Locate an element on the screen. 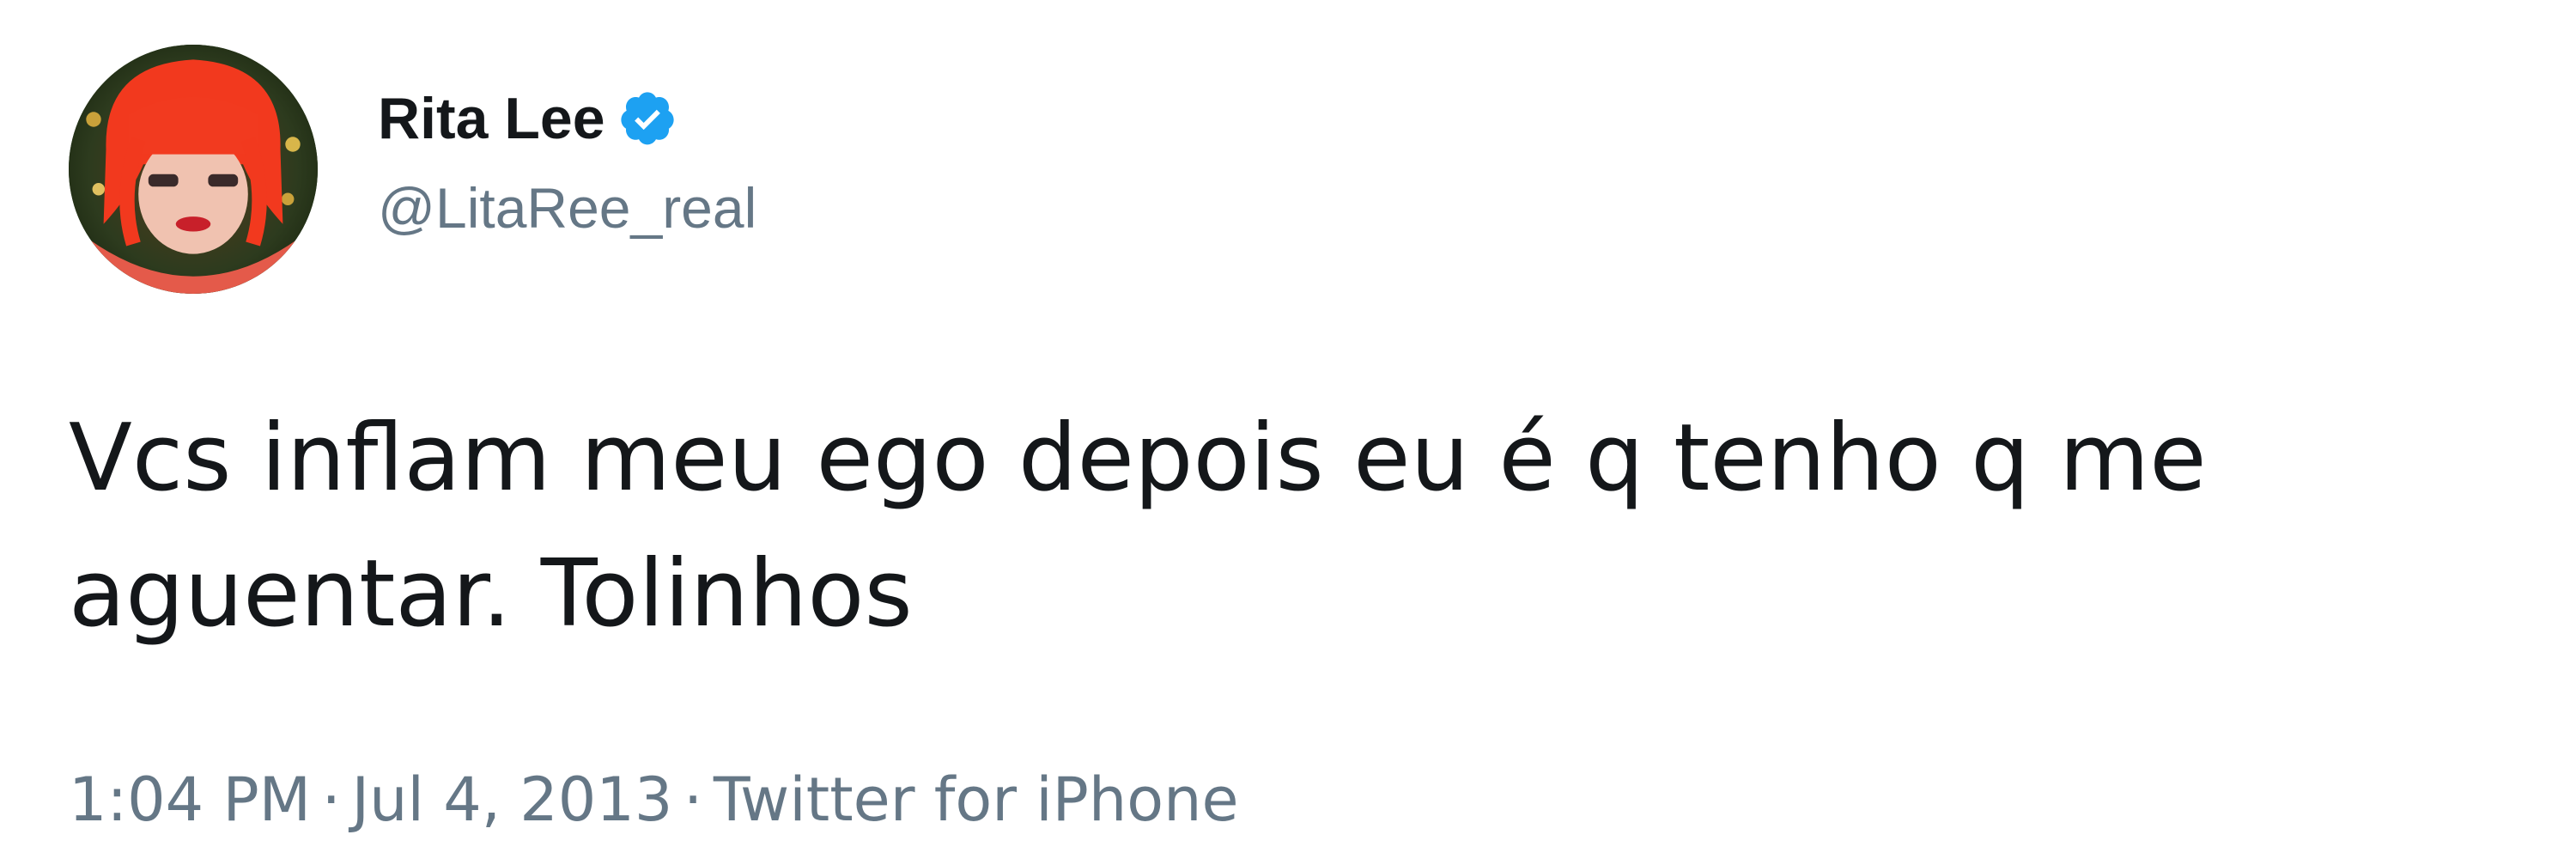 This screenshot has width=2576, height=859. avatar-photo-icon is located at coordinates (193, 170).